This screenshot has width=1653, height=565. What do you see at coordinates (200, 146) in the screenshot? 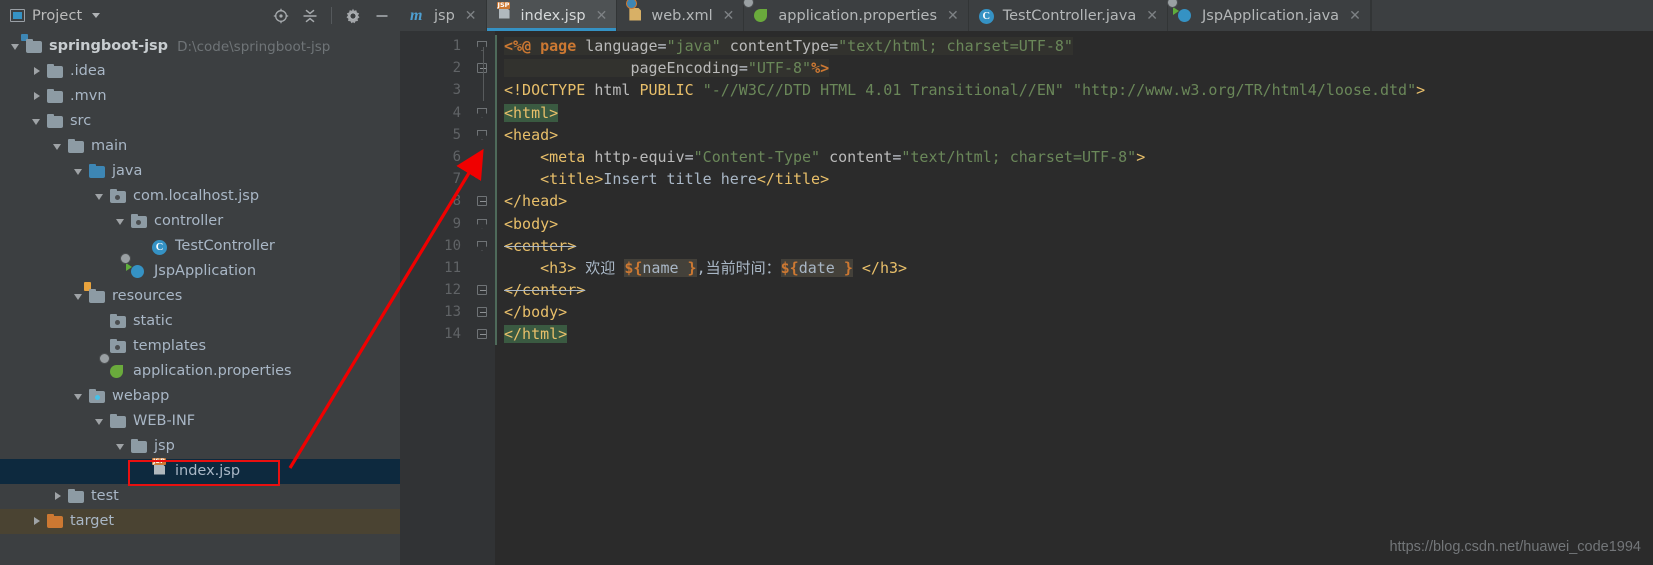
I see `tree-row-main: main` at bounding box center [200, 146].